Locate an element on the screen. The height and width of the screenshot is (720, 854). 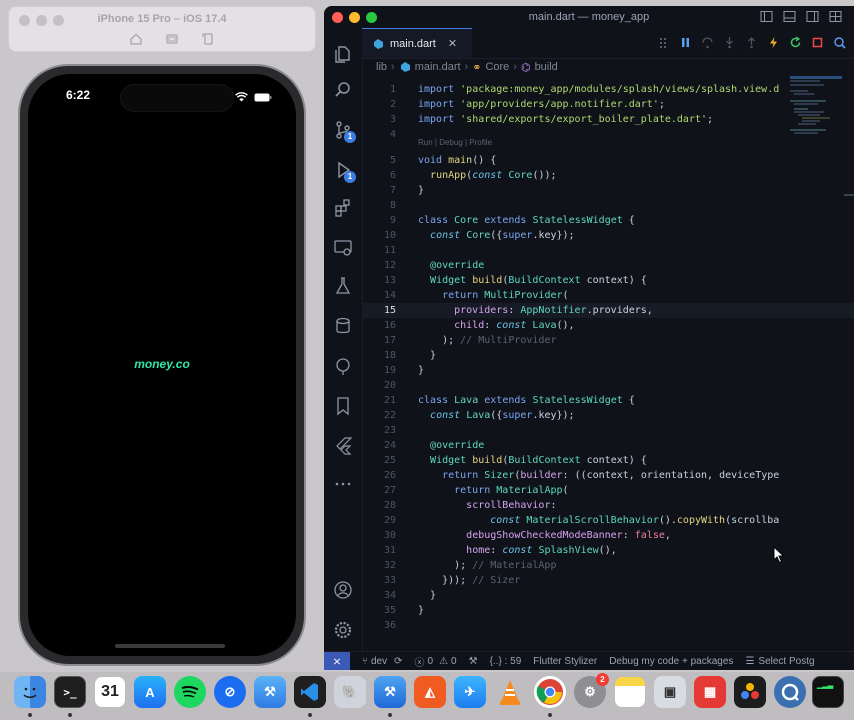
code-line: 9 class Core extends StatelessWidget { is located at coordinates (608, 220).